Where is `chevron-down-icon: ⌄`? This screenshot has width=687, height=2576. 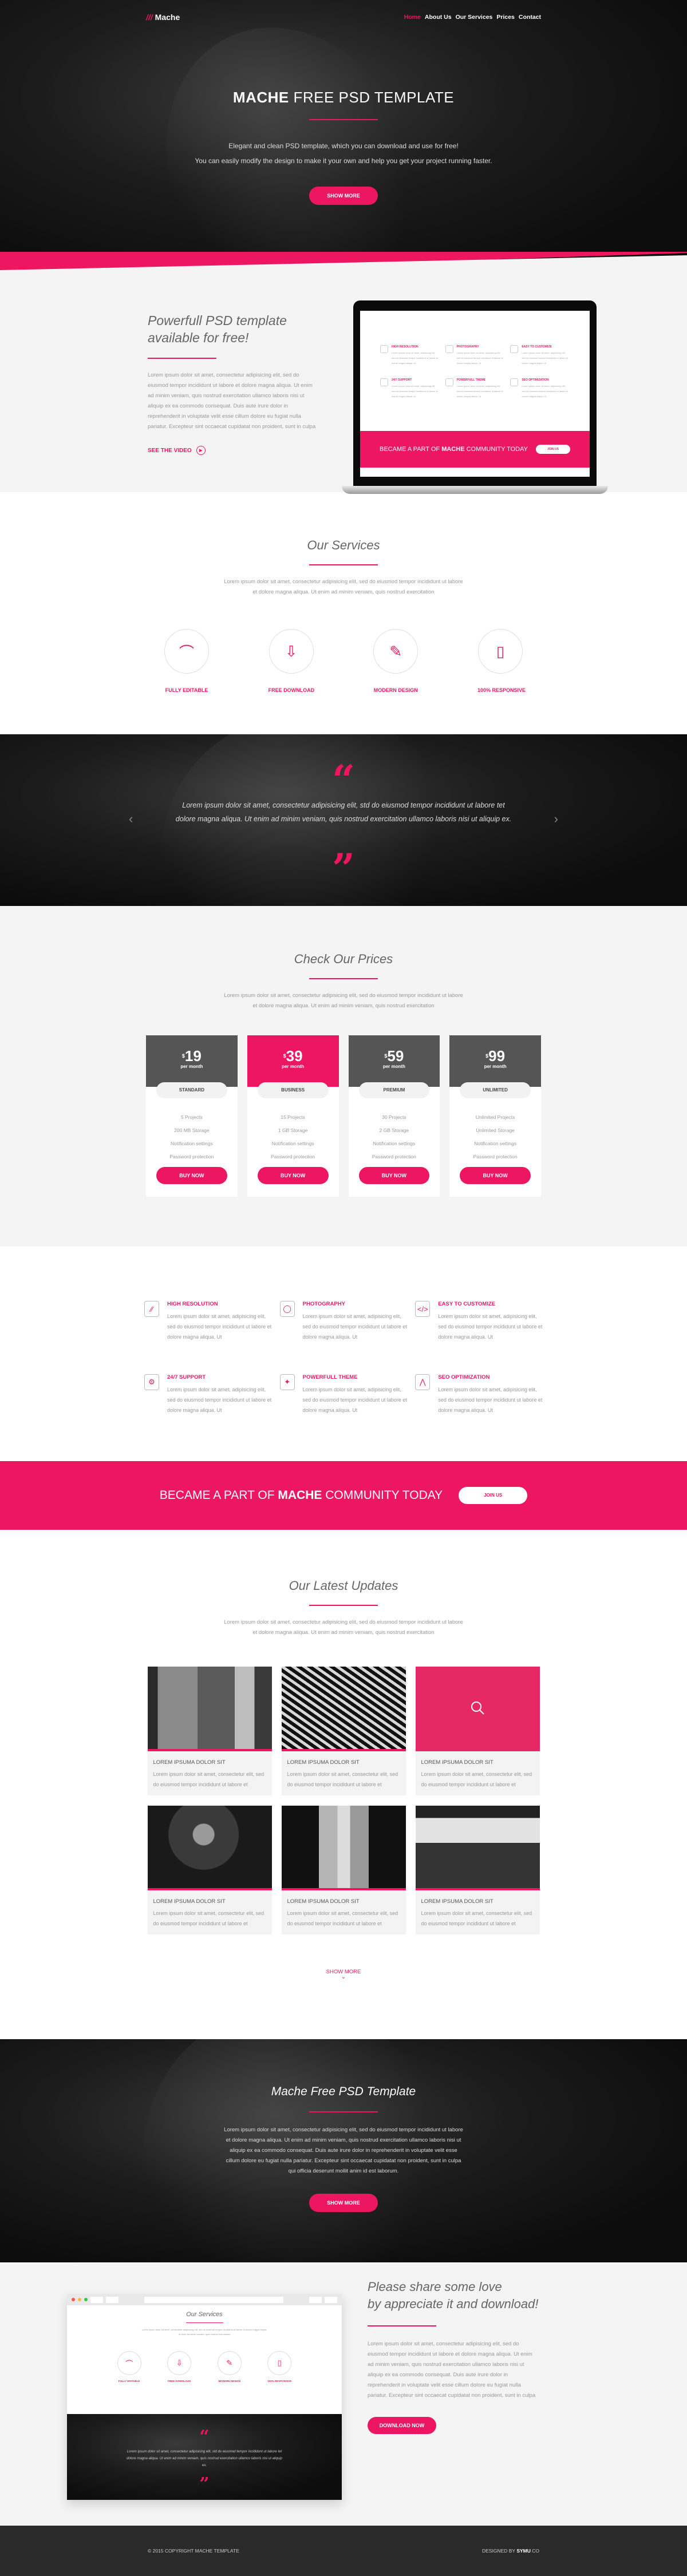
chevron-down-icon: ⌄ is located at coordinates (343, 1977).